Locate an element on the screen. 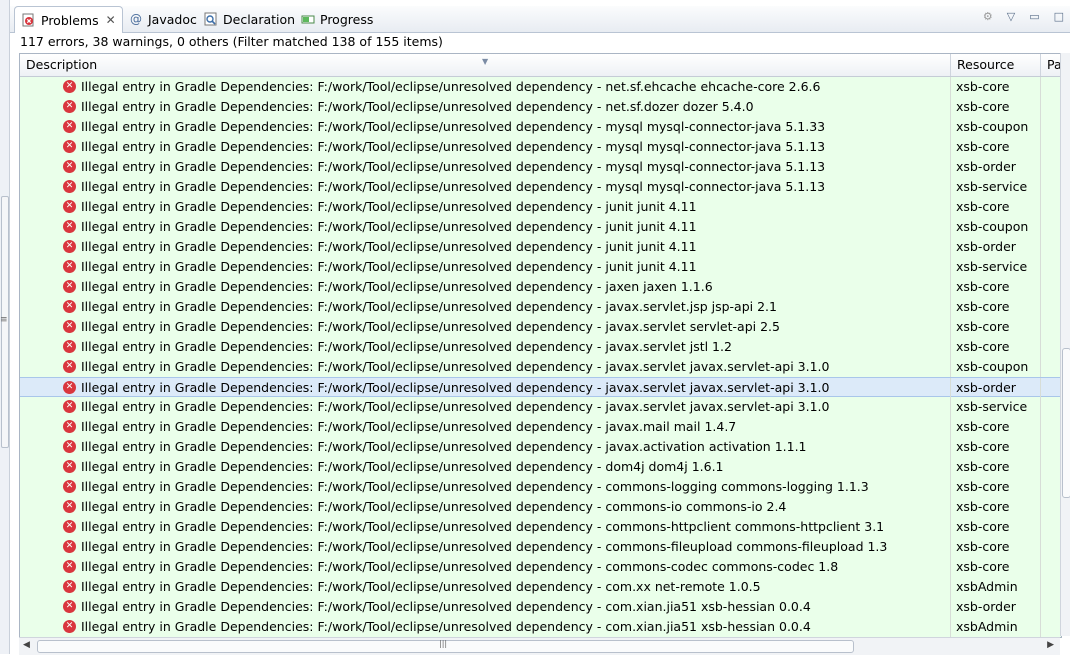 Image resolution: width=1070 pixels, height=655 pixels. scroll-right-icon: ▶ is located at coordinates (1050, 645).